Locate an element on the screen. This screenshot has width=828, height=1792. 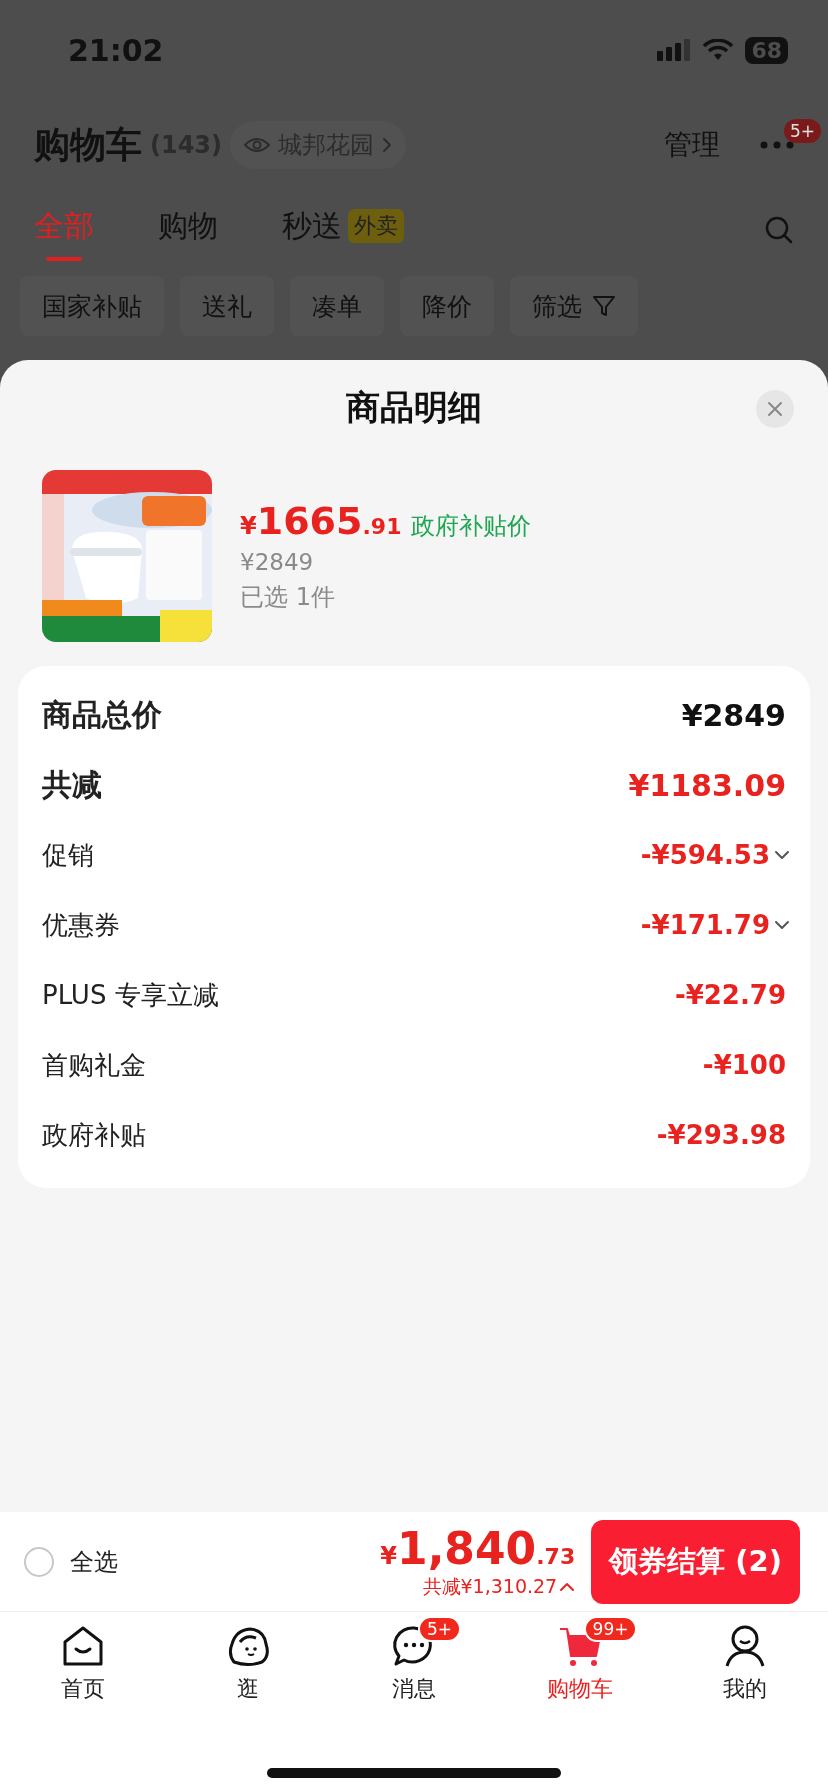
notification-badge: 5+ is located at coordinates (803, 131).